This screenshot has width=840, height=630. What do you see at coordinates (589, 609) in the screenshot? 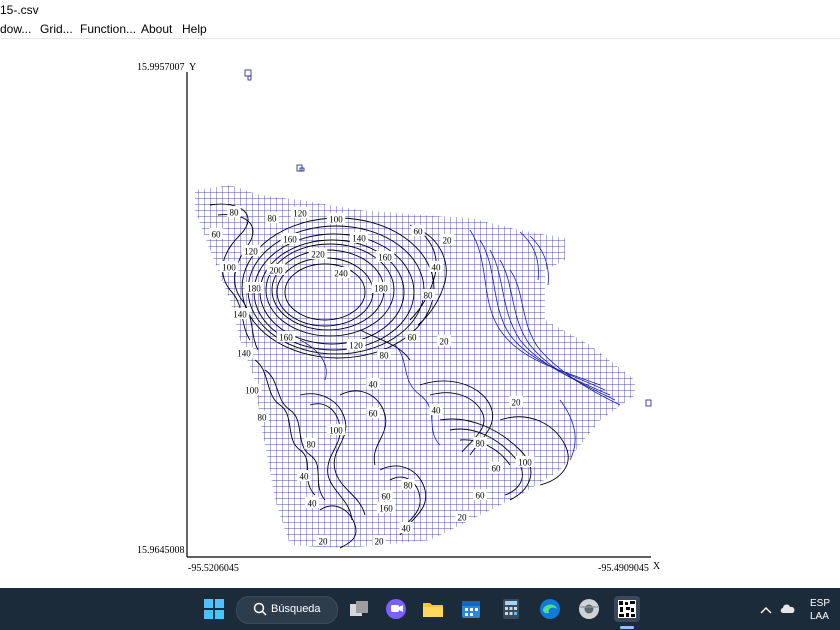
I see `chrome-icon` at bounding box center [589, 609].